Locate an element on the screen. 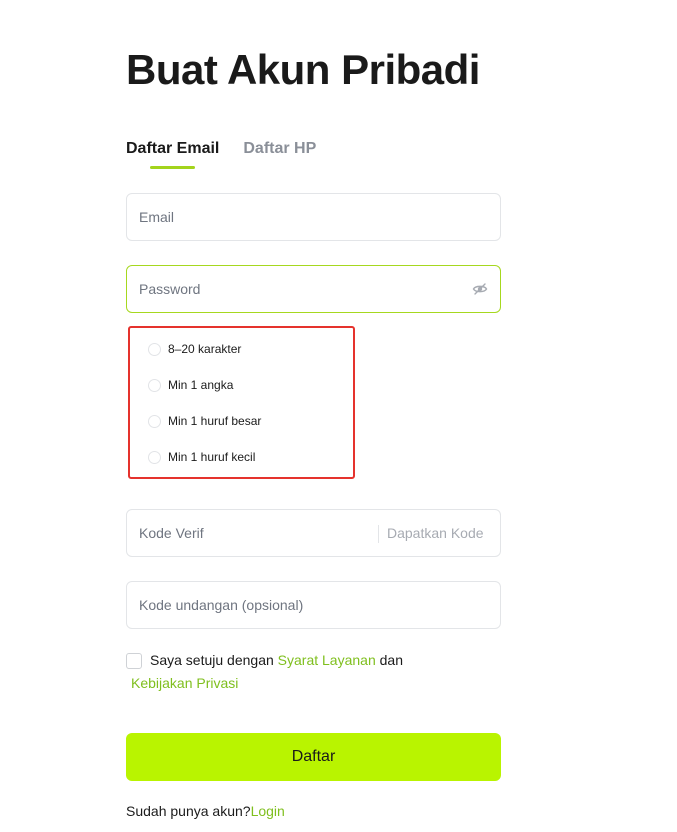 Image resolution: width=677 pixels, height=832 pixels. get-code-button: Dapatkan Kode is located at coordinates (435, 533).